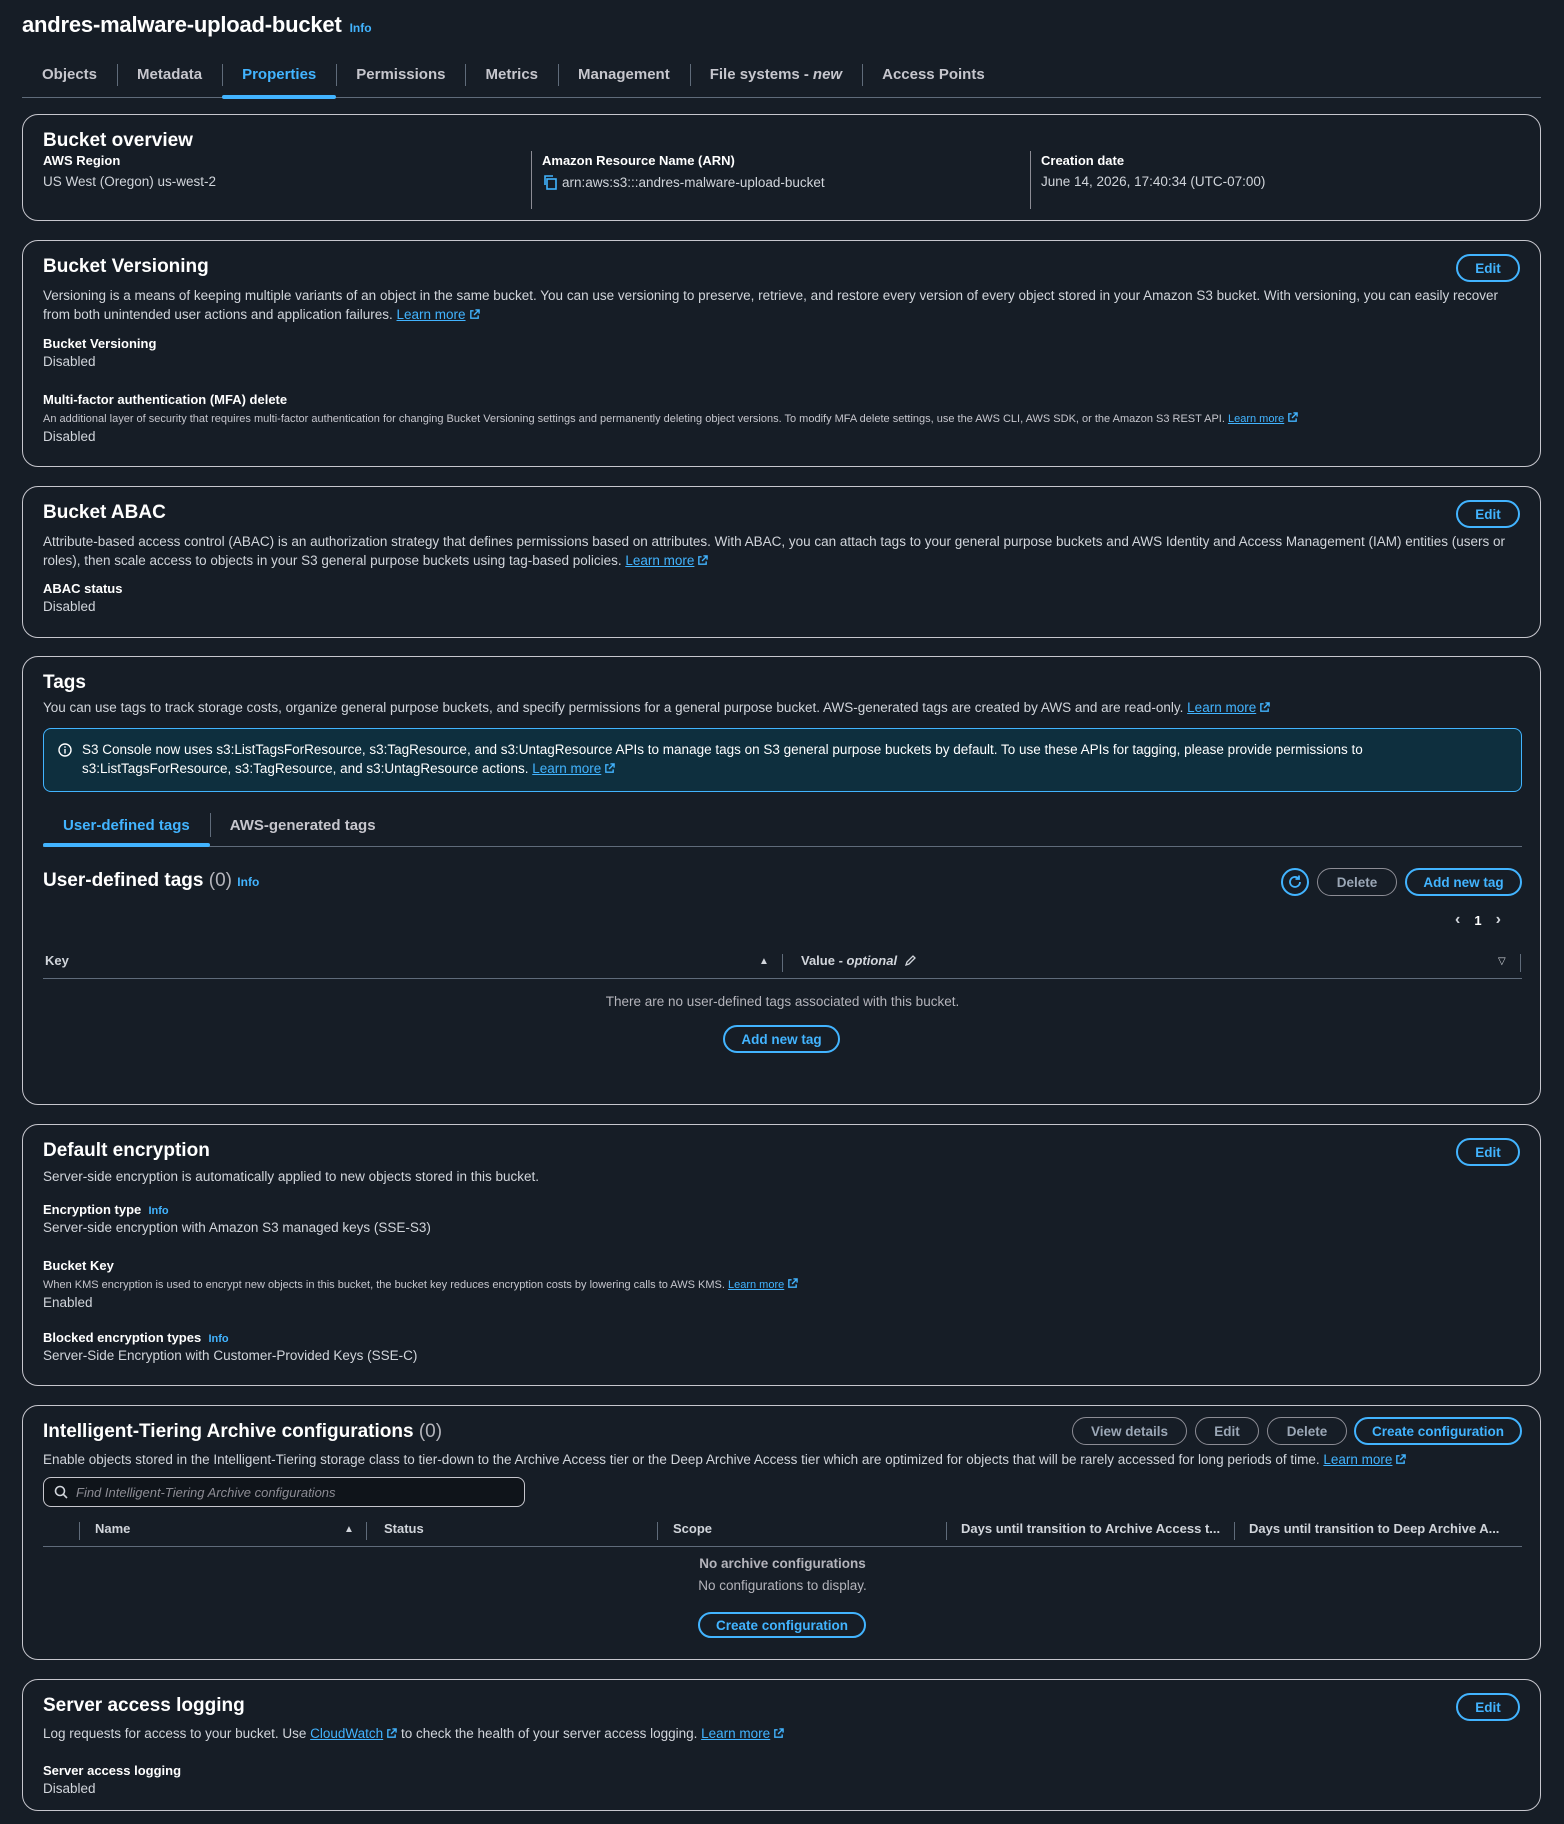 This screenshot has height=1824, width=1564. I want to click on creation-date-value: June 14, 2026, 17:40:34 (UTC-07:00), so click(1153, 181).